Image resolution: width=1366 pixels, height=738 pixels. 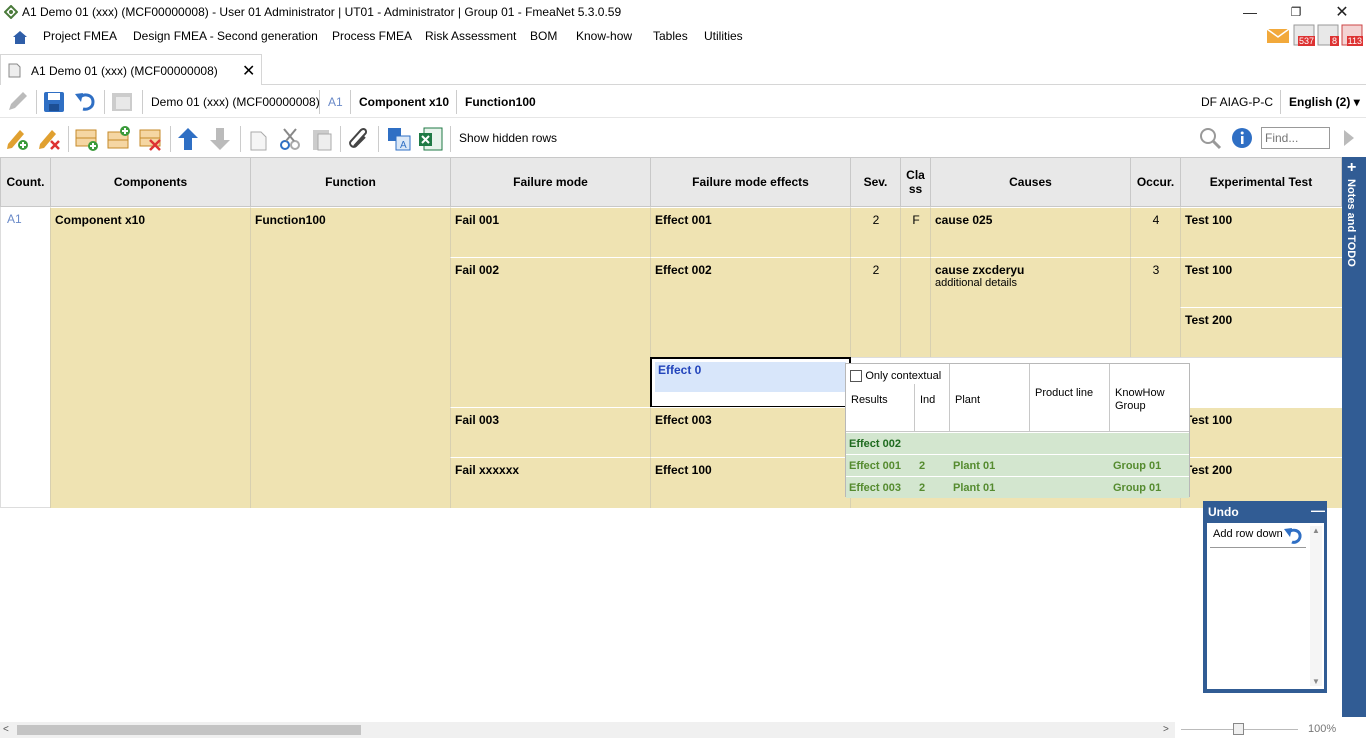 What do you see at coordinates (1155, 232) in the screenshot?
I see `occurrence-cell: 4` at bounding box center [1155, 232].